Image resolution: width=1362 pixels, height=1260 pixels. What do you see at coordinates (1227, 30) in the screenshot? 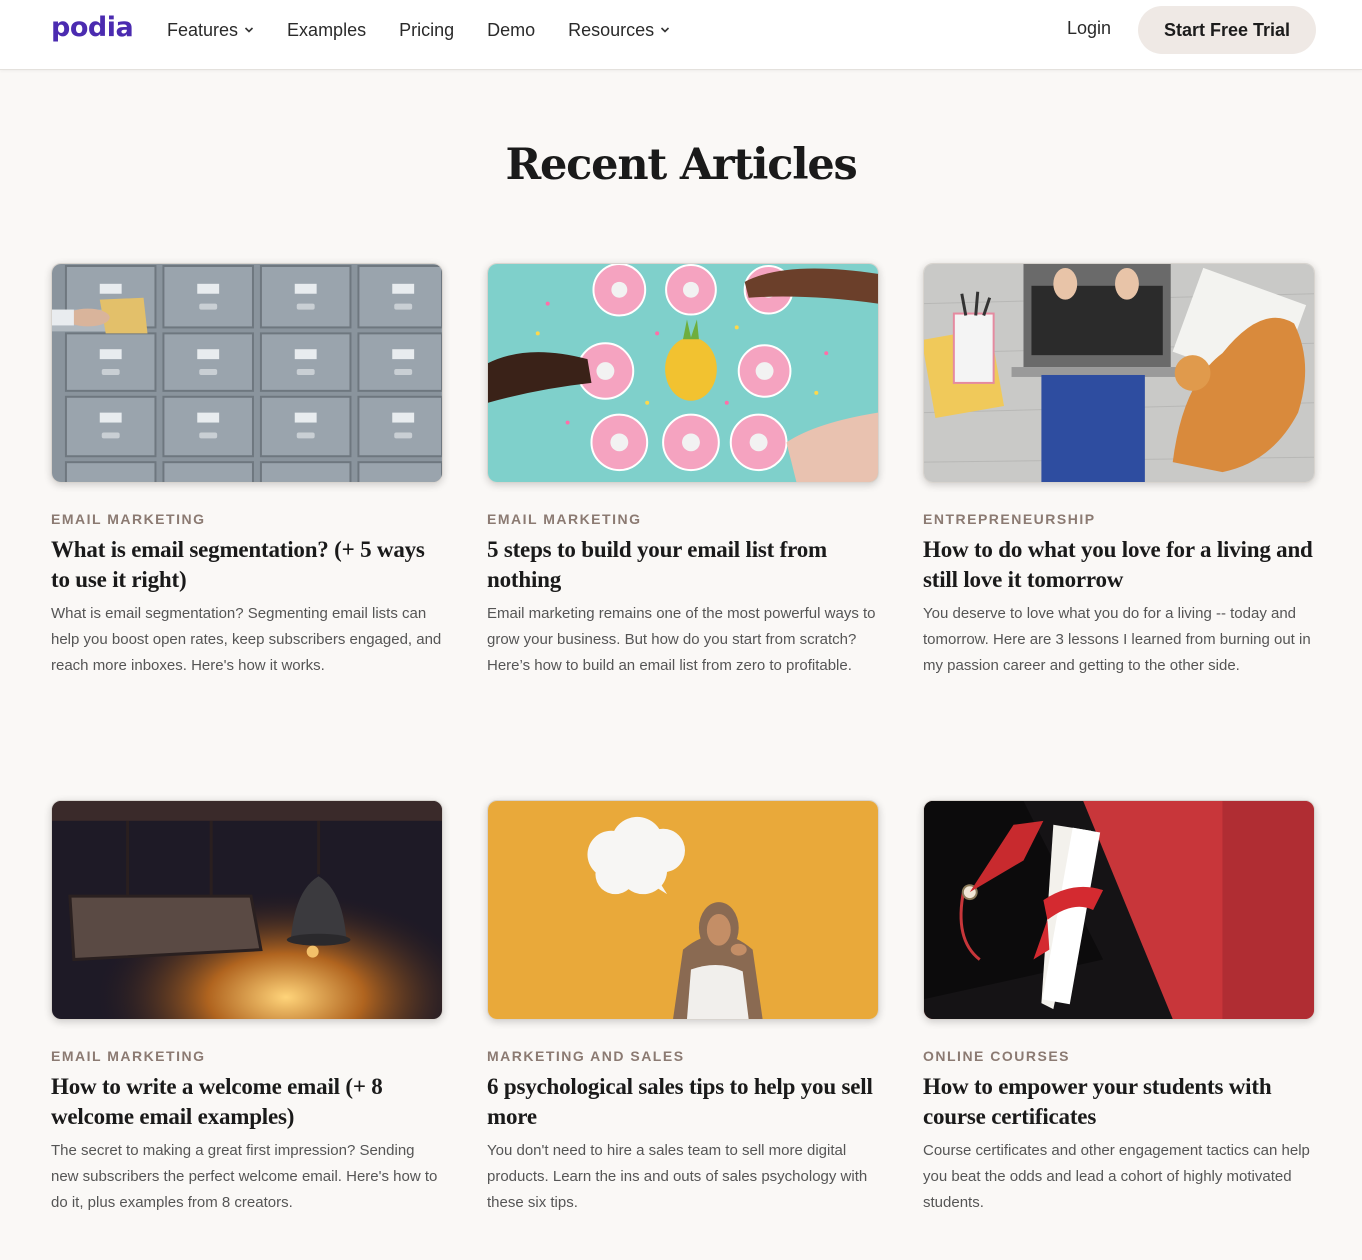
I see `start-free-trial-button: Start Free Trial` at bounding box center [1227, 30].